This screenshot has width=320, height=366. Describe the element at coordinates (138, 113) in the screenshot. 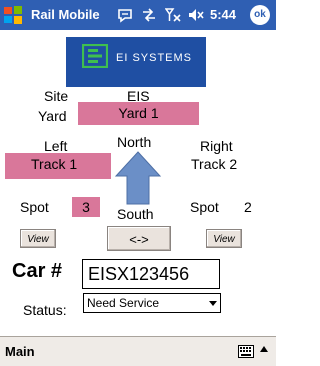

I see `yard-value: Yard 1` at that location.